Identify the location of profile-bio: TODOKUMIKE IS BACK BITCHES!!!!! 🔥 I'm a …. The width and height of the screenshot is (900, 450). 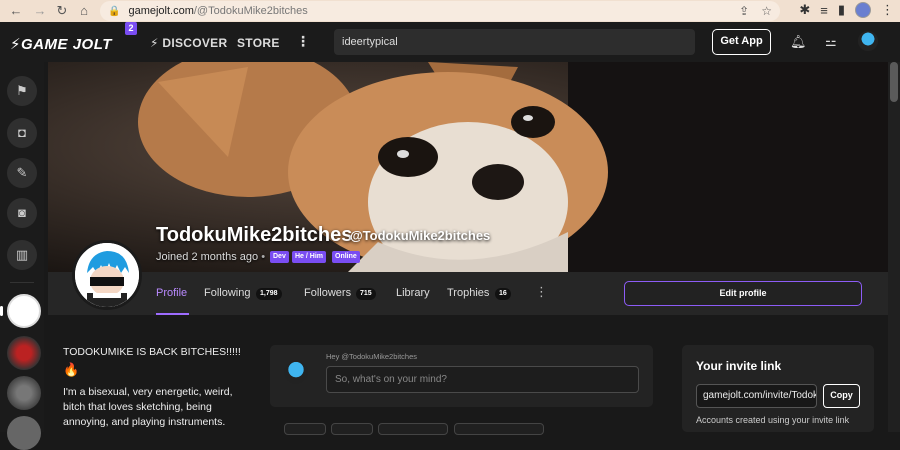
(155, 387).